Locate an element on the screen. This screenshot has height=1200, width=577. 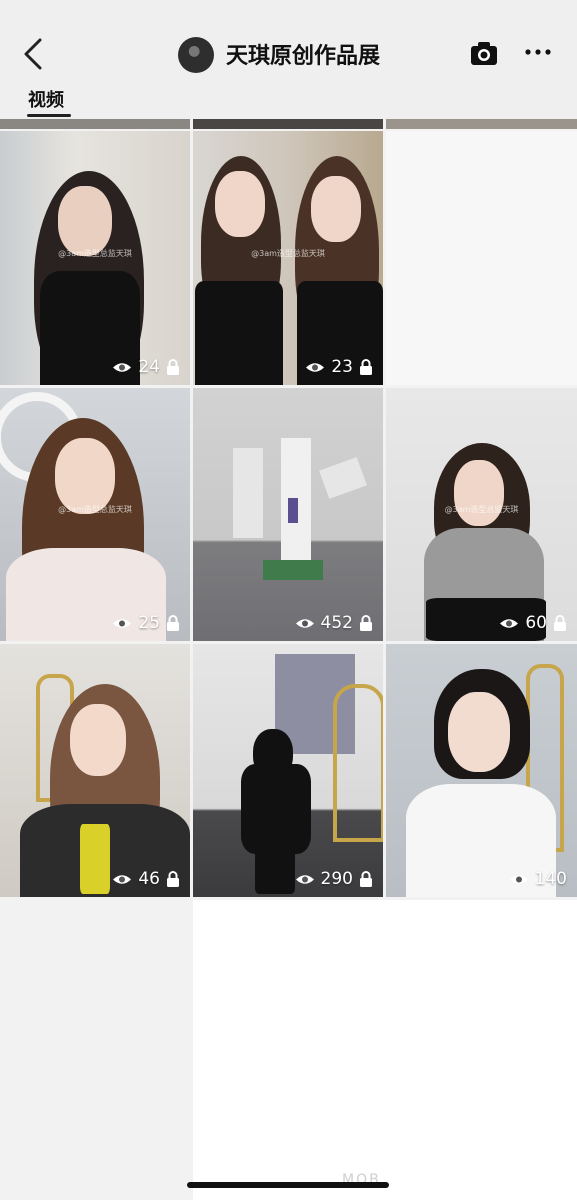
video-thumbnail: @3am造型总监天琪 23 is located at coordinates (288, 258).